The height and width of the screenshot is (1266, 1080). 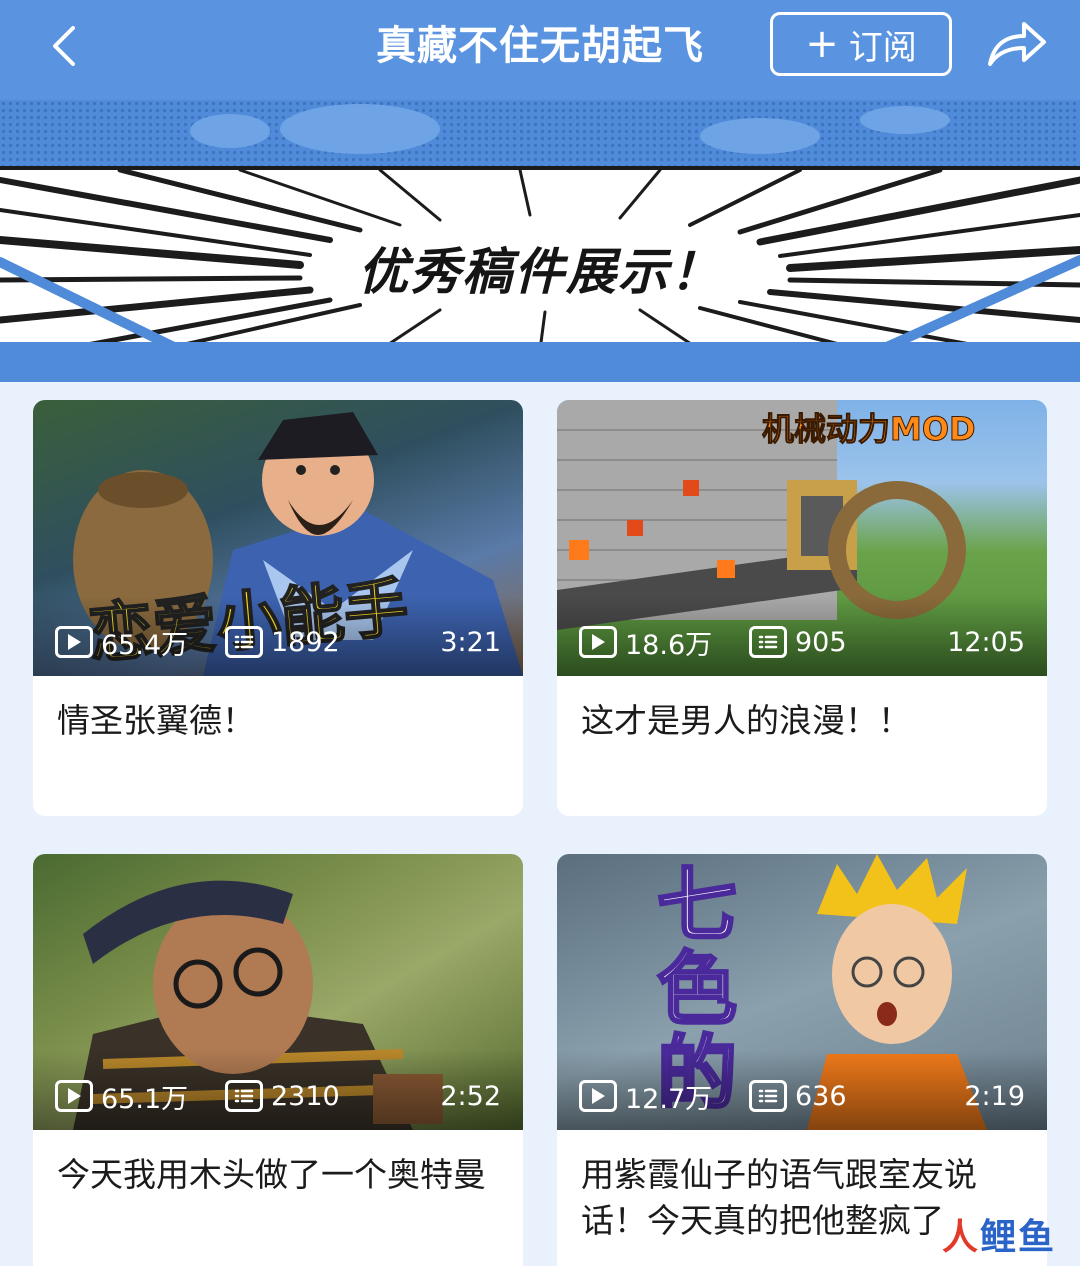 What do you see at coordinates (821, 642) in the screenshot?
I see `danmaku-count: 905` at bounding box center [821, 642].